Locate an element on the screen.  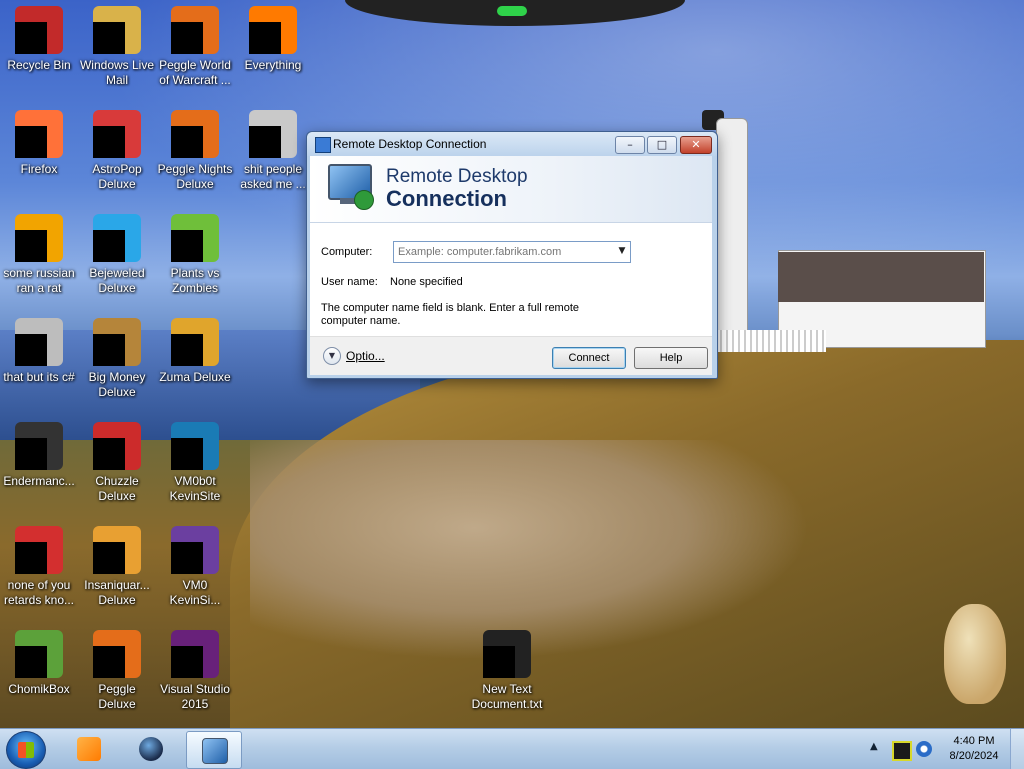
opera-icon is located at coordinates (39, 550).